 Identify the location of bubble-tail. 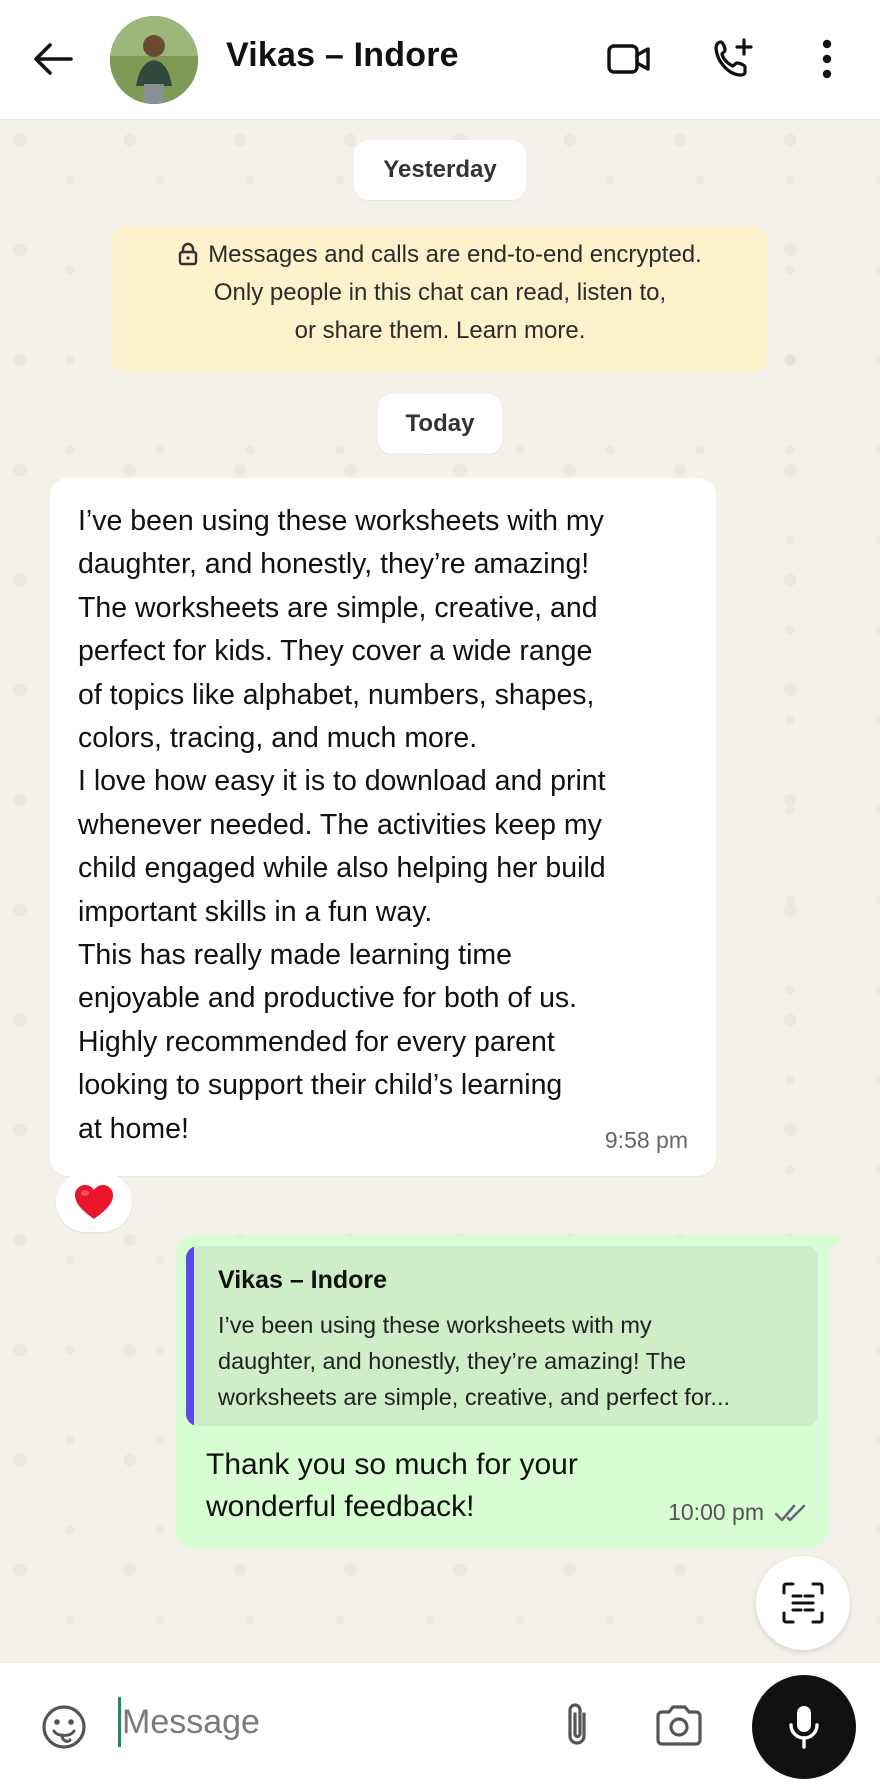
(835, 1244).